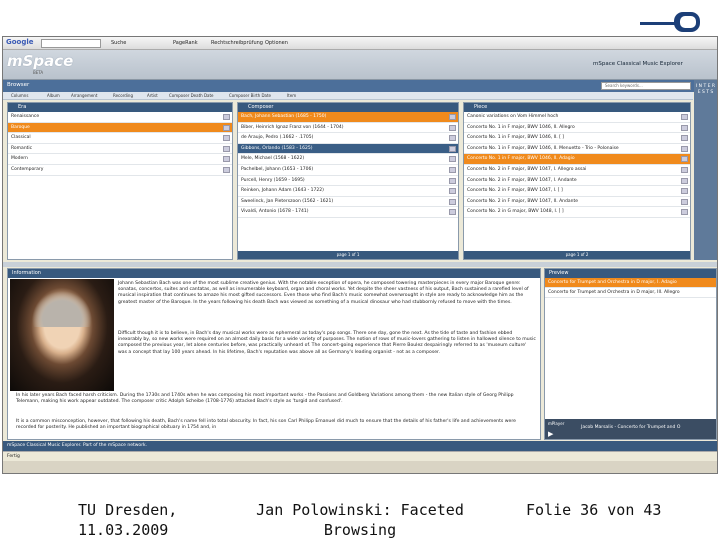 The width and height of the screenshot is (720, 540). What do you see at coordinates (360, 18) in the screenshot?
I see `slide-header` at bounding box center [360, 18].